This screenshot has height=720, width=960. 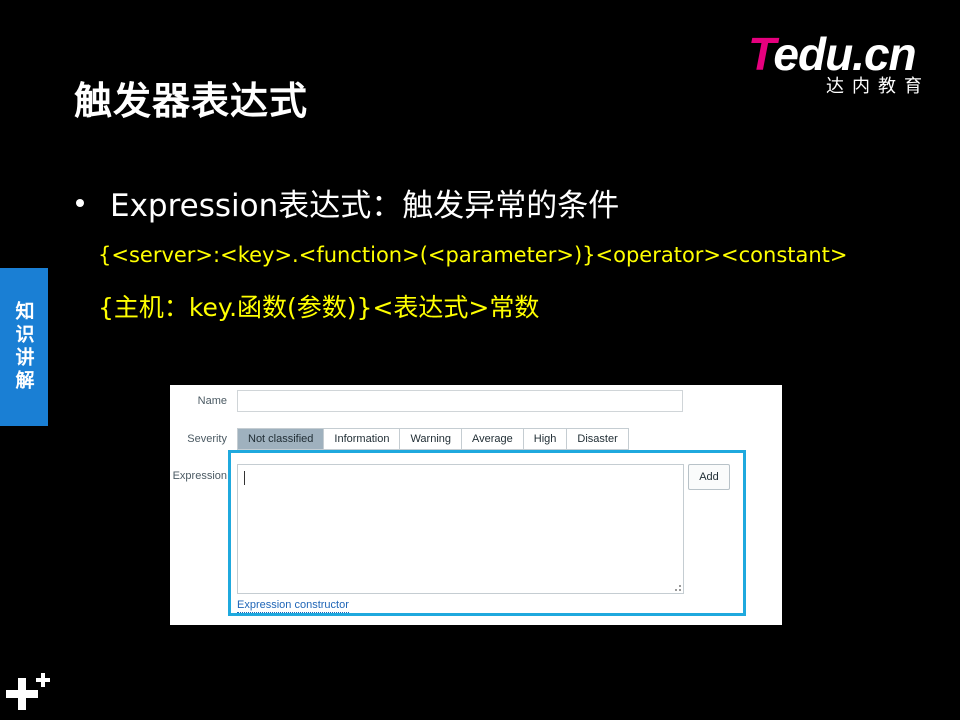 I want to click on expression-syntax-cn: {主机：key.函数(参数)}<表达式>常数, so click(x=319, y=307).